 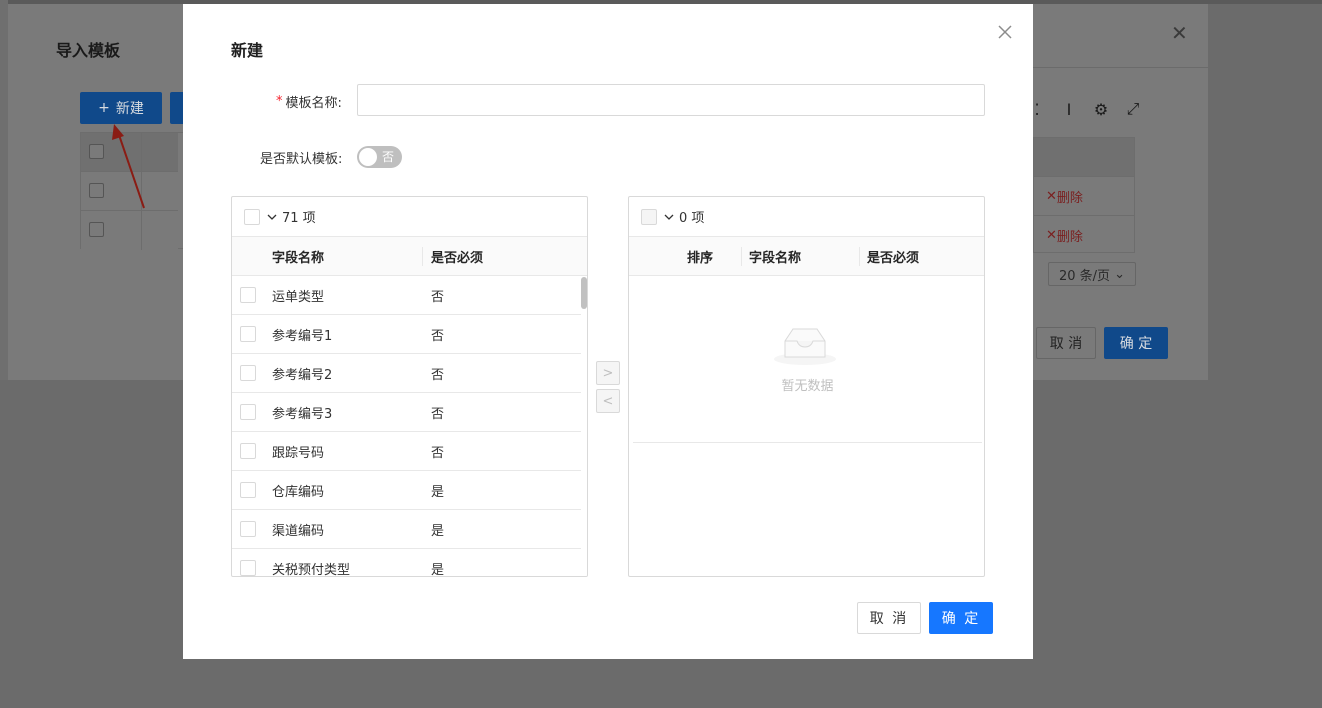 I want to click on source-count: 71 项, so click(x=299, y=218).